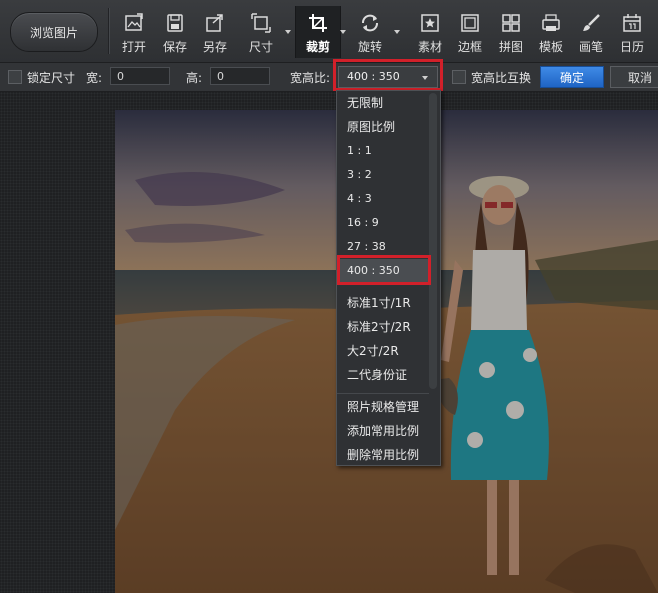 The image size is (658, 593). I want to click on frame-icon, so click(470, 23).